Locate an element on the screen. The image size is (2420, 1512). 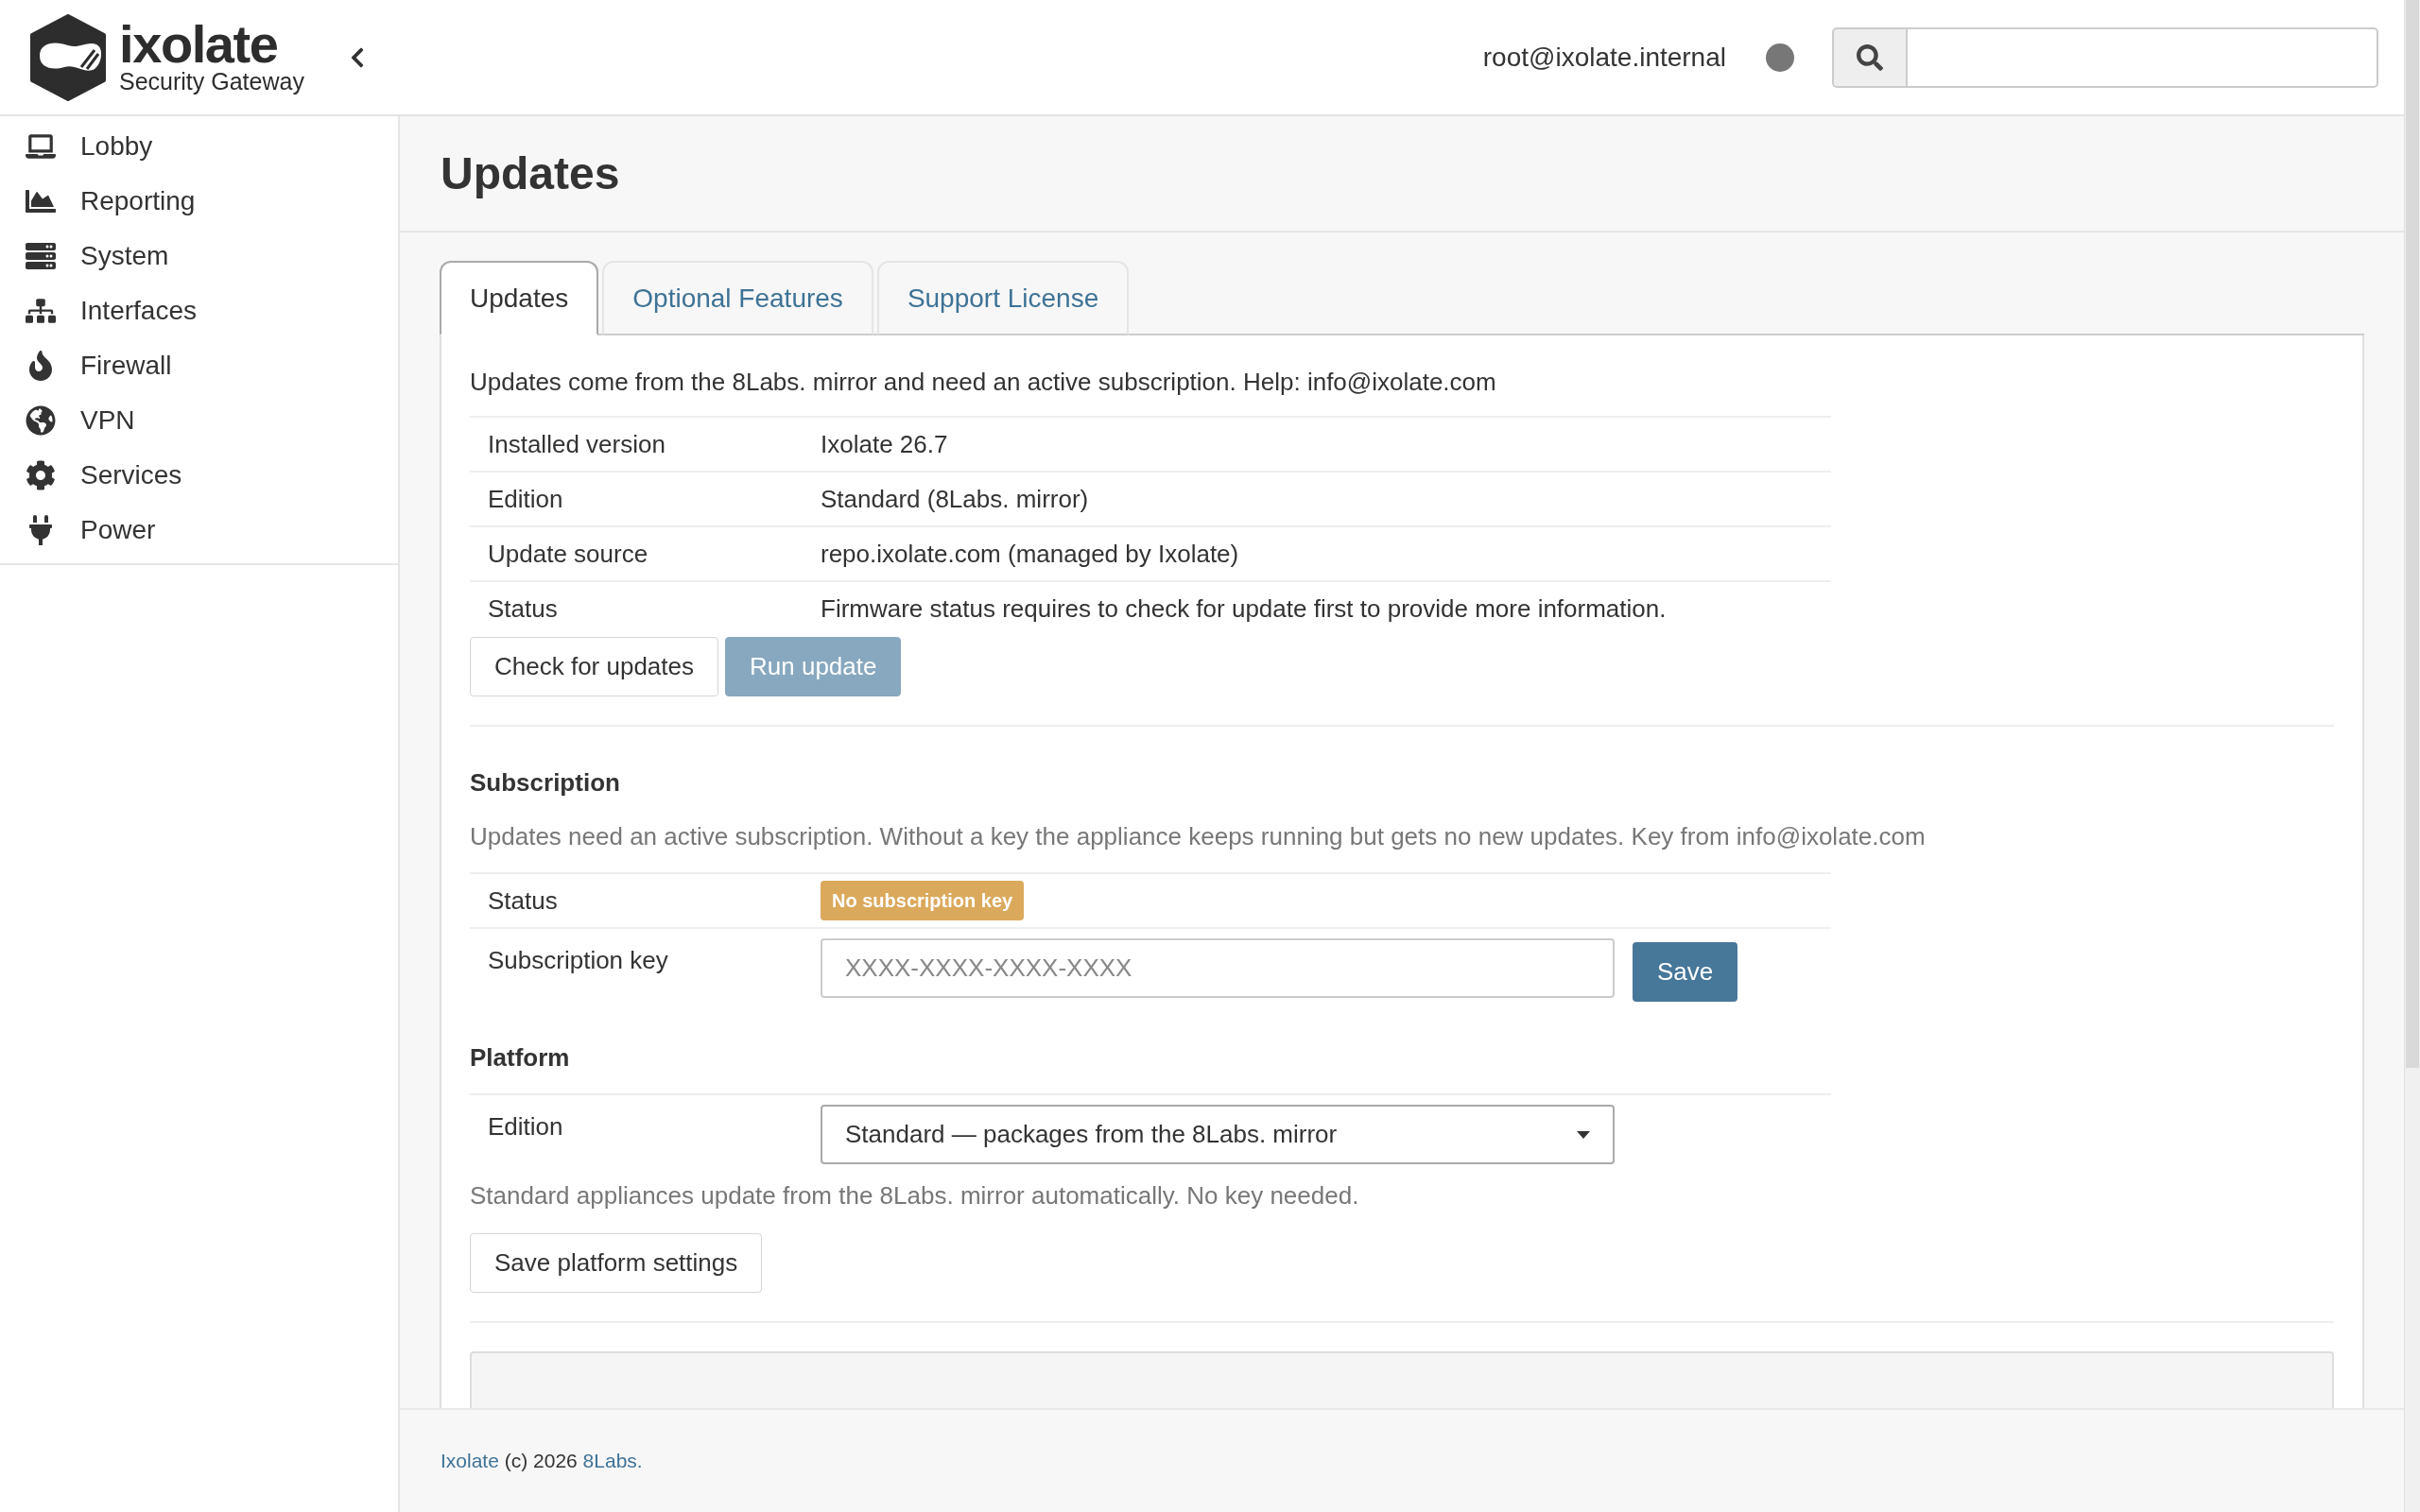
search-button is located at coordinates (1870, 57).